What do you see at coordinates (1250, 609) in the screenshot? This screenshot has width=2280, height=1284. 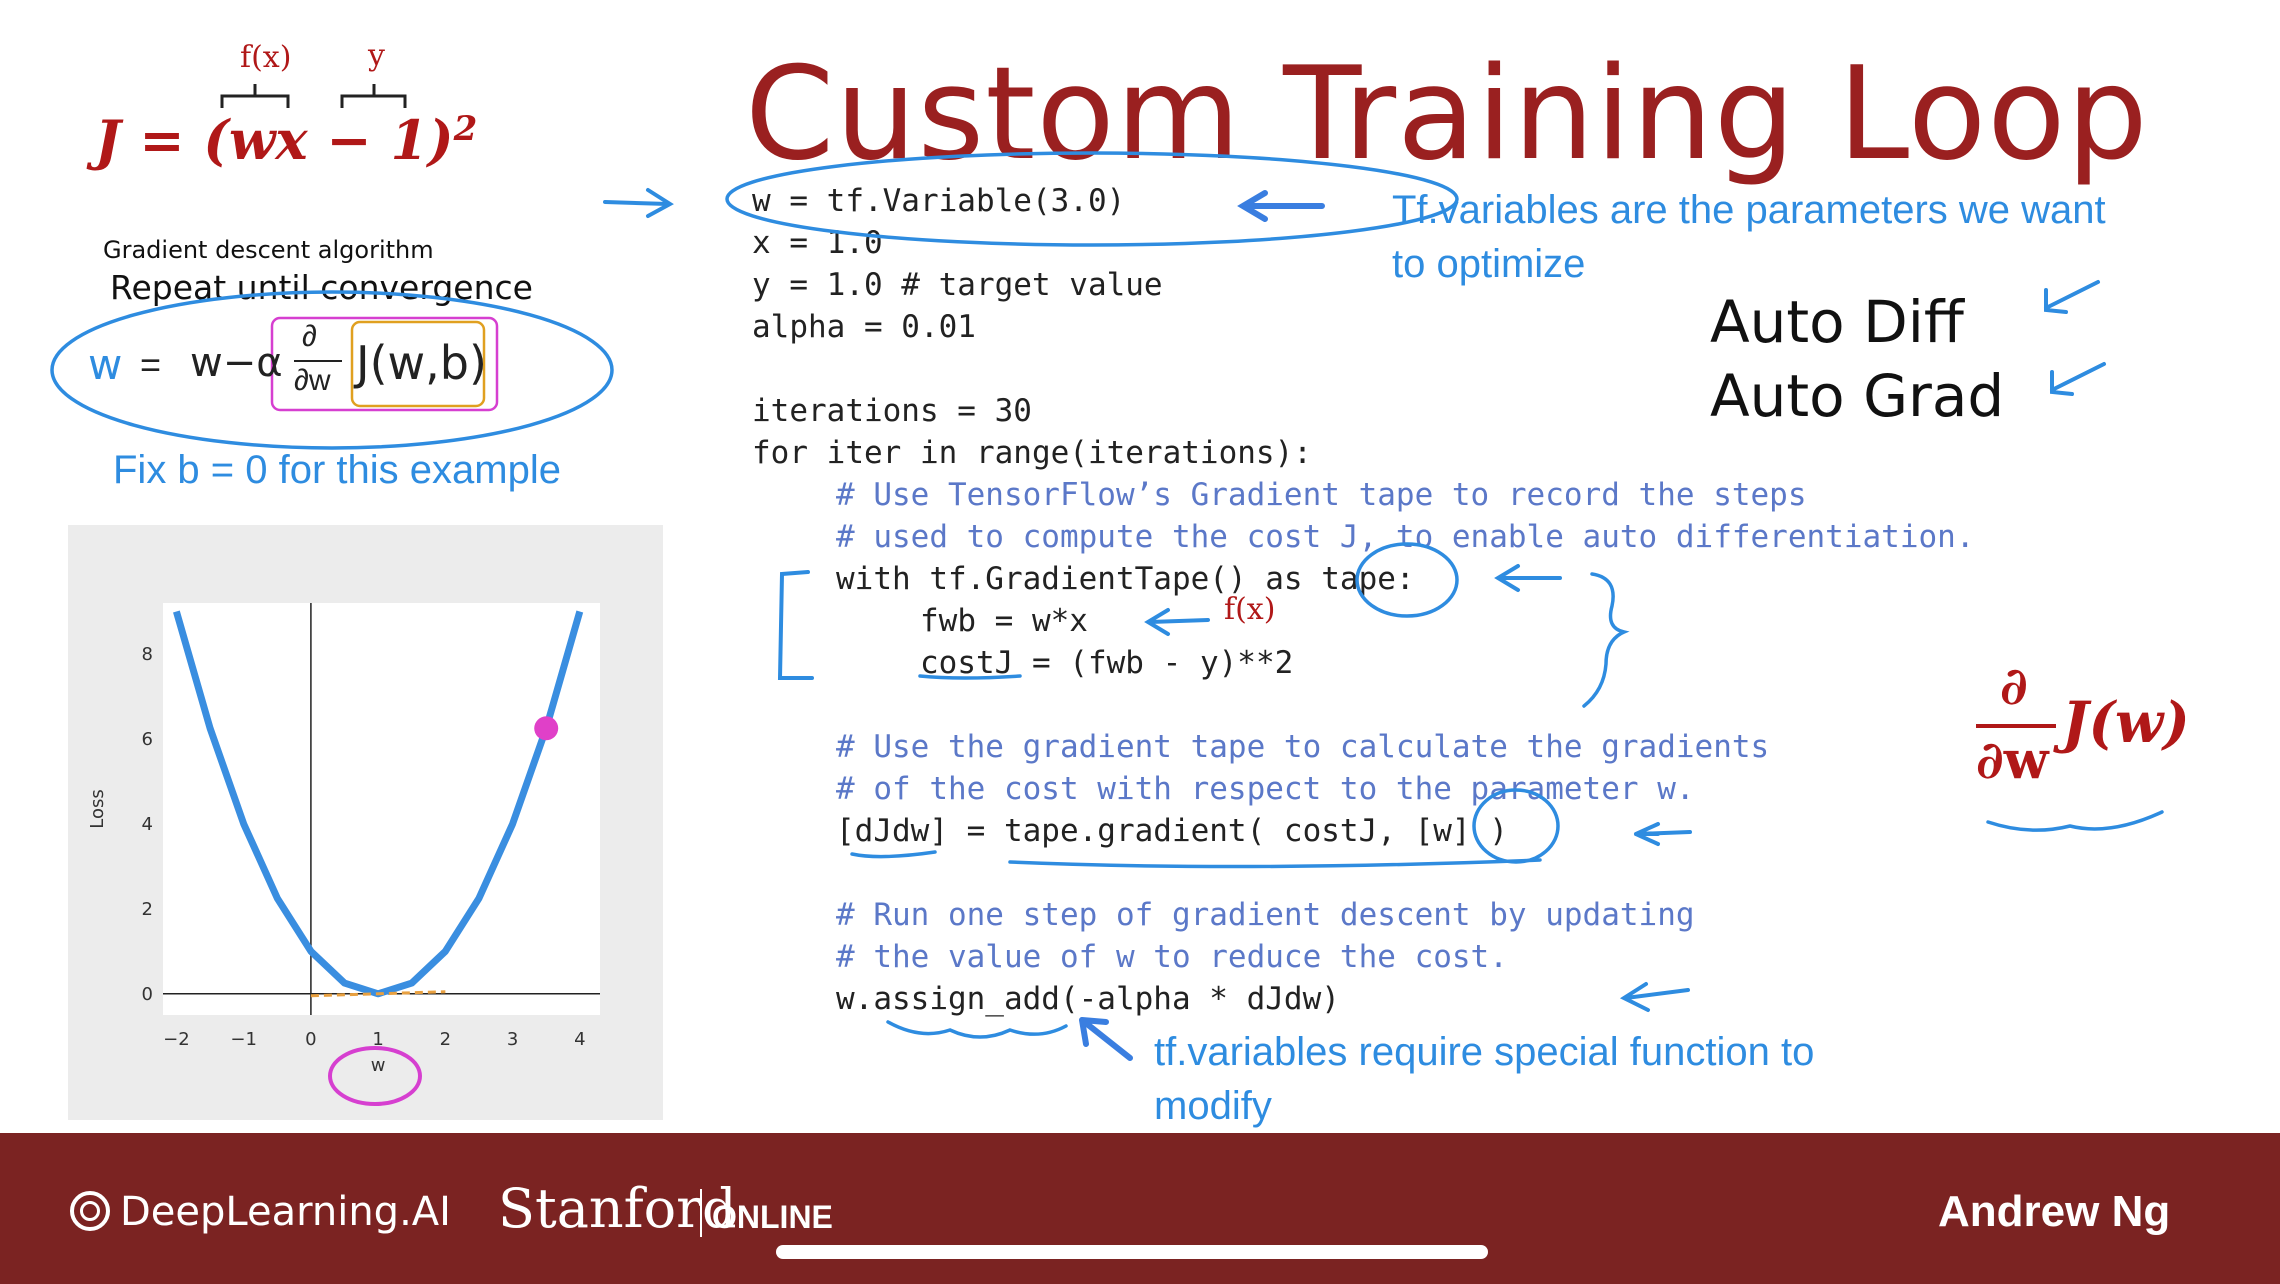 I see `fx-annotation: f(x)` at bounding box center [1250, 609].